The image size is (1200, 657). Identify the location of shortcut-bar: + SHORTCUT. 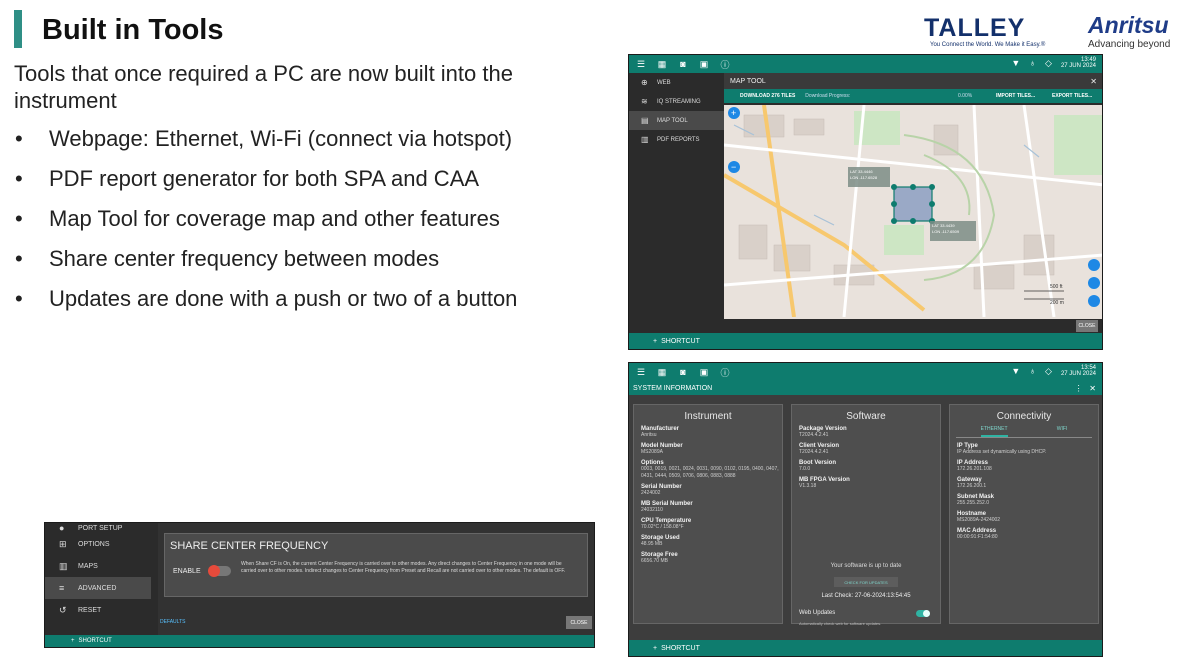
(865, 341).